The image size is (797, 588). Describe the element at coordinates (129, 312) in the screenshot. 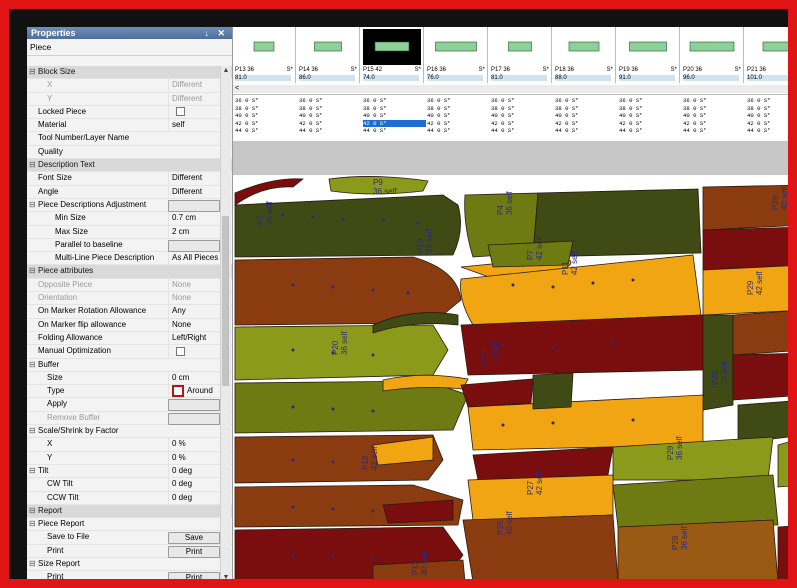

I see `property-row: On Marker Rotation Allowance Any` at that location.